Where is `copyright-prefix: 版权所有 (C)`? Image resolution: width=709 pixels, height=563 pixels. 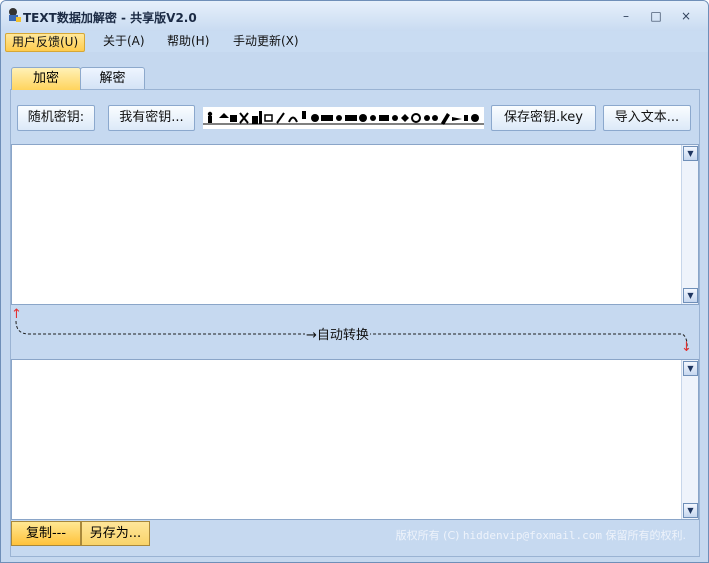 copyright-prefix: 版权所有 (C) is located at coordinates (429, 535).